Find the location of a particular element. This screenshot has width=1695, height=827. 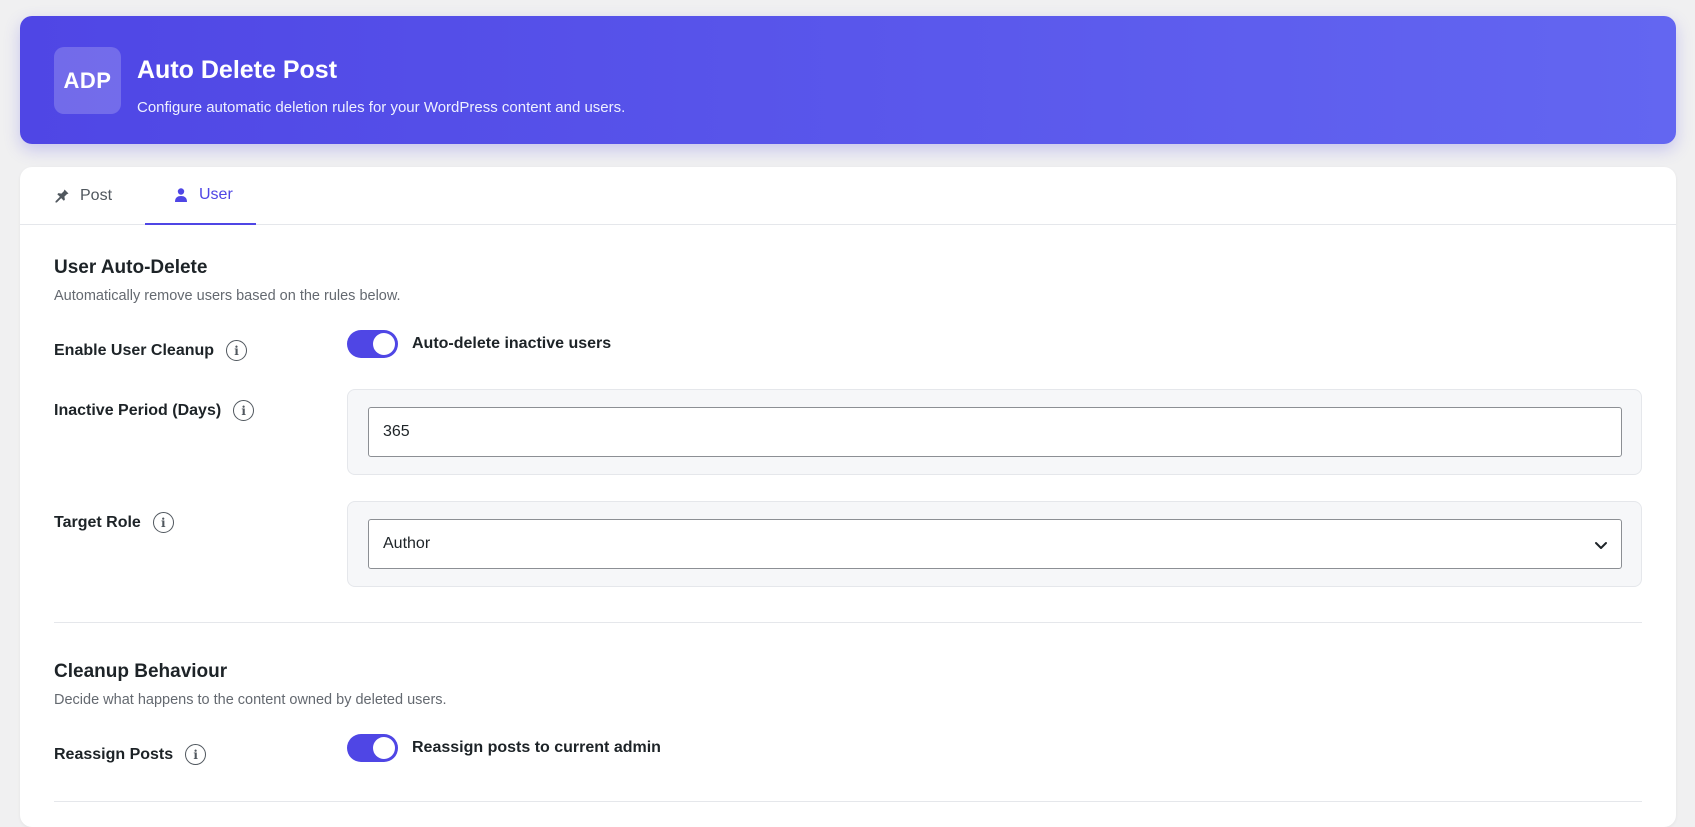

tab-bar: Post User is located at coordinates (848, 196).